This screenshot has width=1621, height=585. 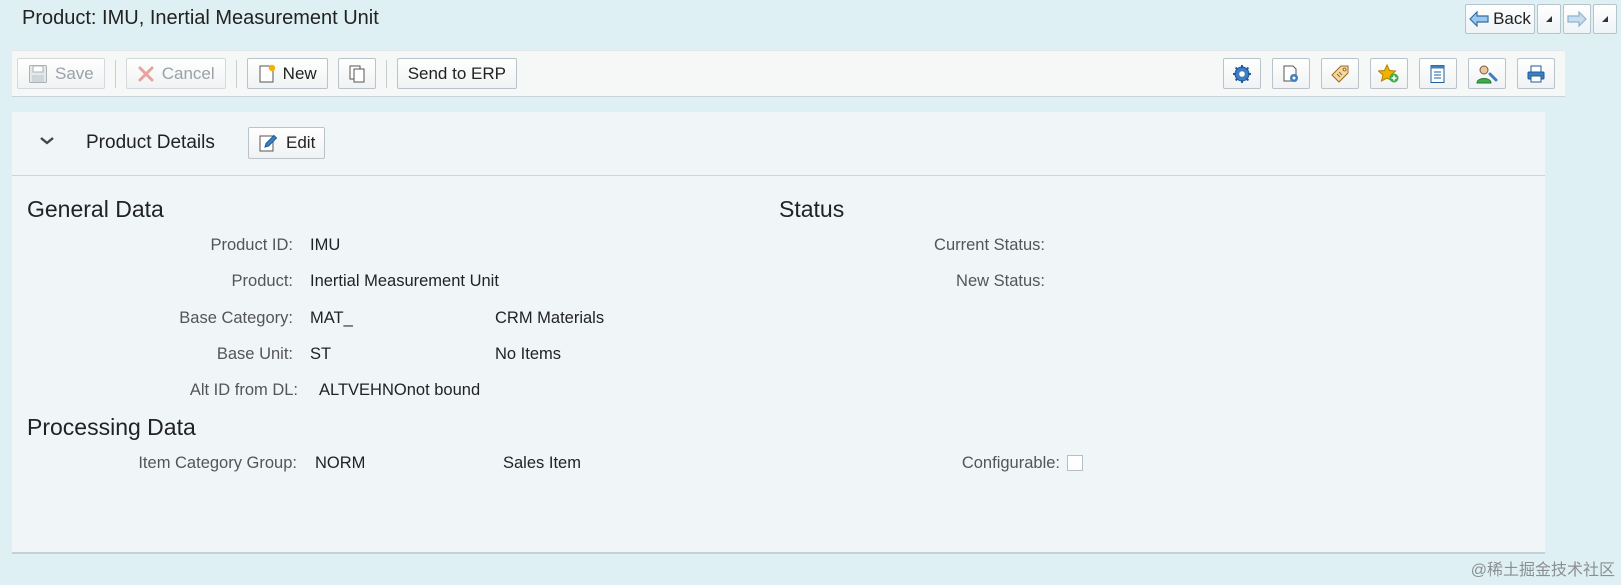 I want to click on settings-icon, so click(x=1242, y=73).